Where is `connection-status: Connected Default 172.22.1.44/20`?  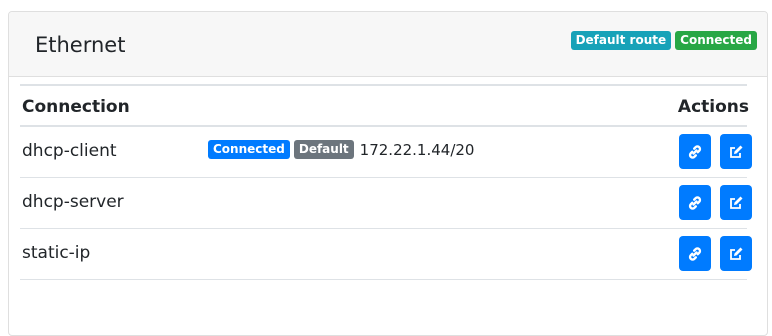
connection-status: Connected Default 172.22.1.44/20 is located at coordinates (341, 149).